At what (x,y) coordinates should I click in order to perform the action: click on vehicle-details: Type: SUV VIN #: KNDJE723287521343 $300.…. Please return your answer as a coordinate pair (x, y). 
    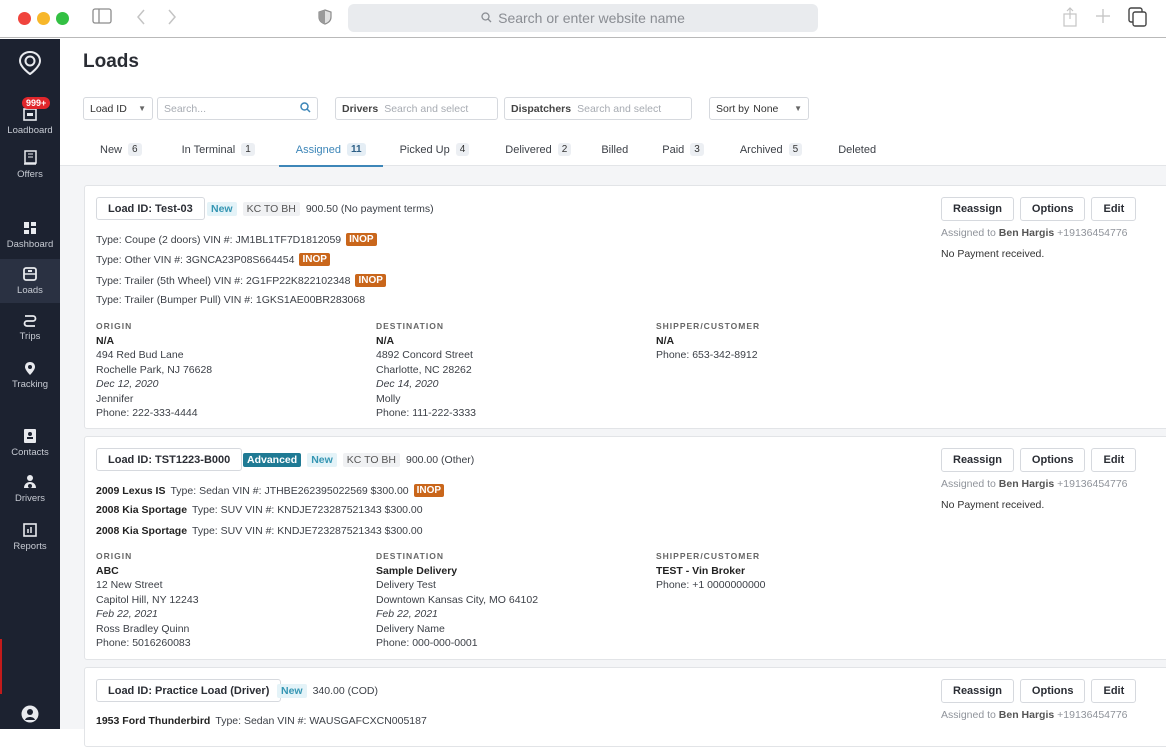
    Looking at the image, I should click on (307, 510).